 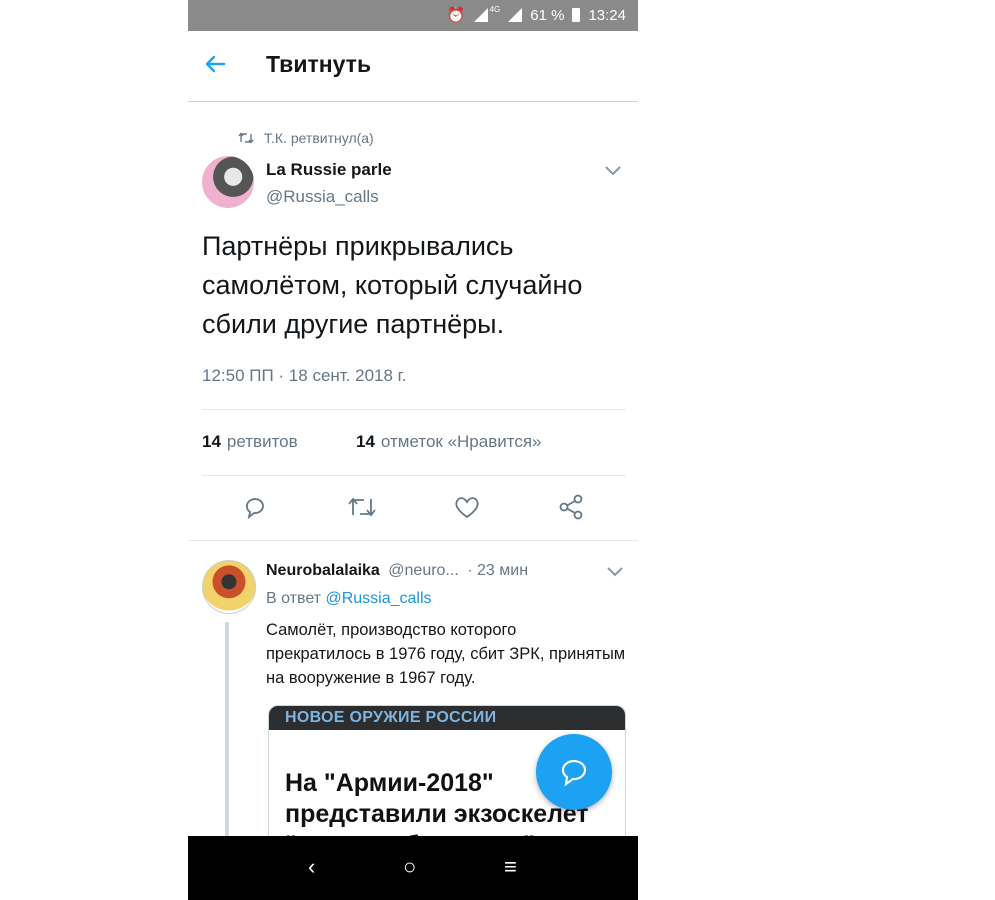 I want to click on nav-menu-button: ≡, so click(x=510, y=867).